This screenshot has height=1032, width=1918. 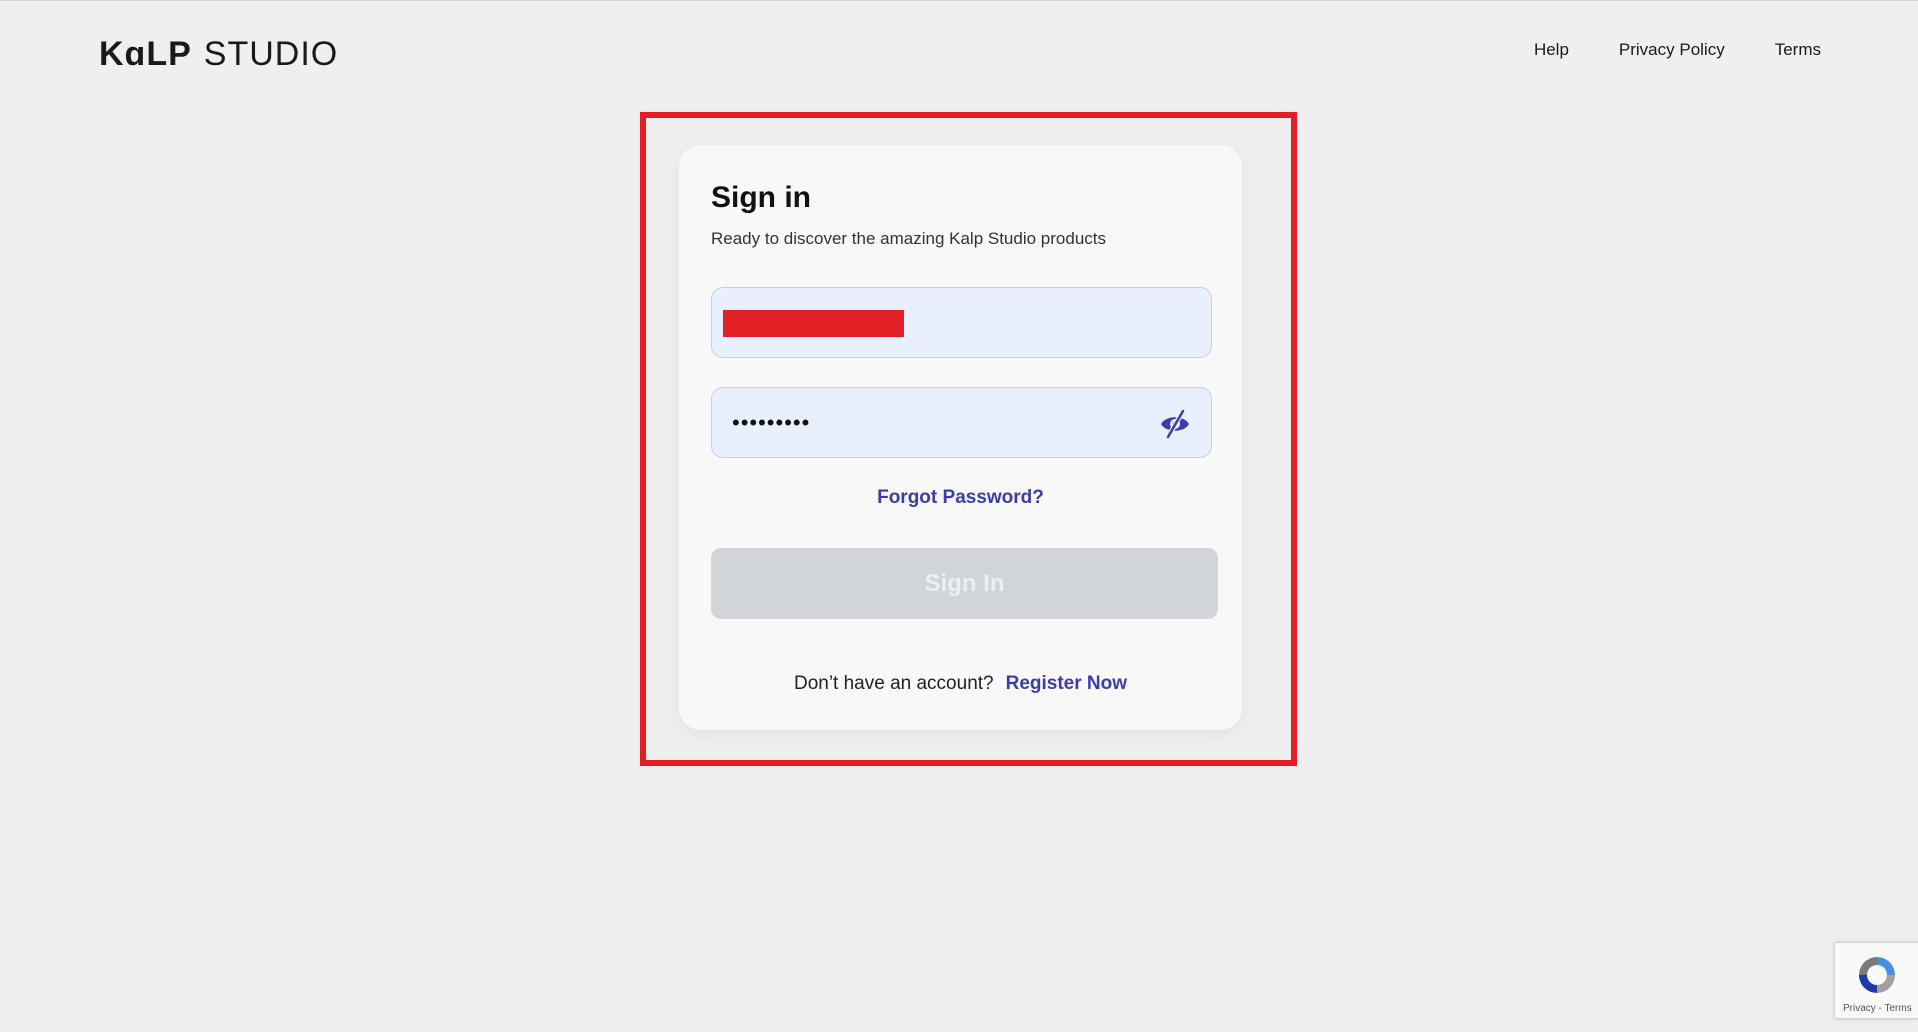 What do you see at coordinates (964, 583) in the screenshot?
I see `sign-in-button: Sign In` at bounding box center [964, 583].